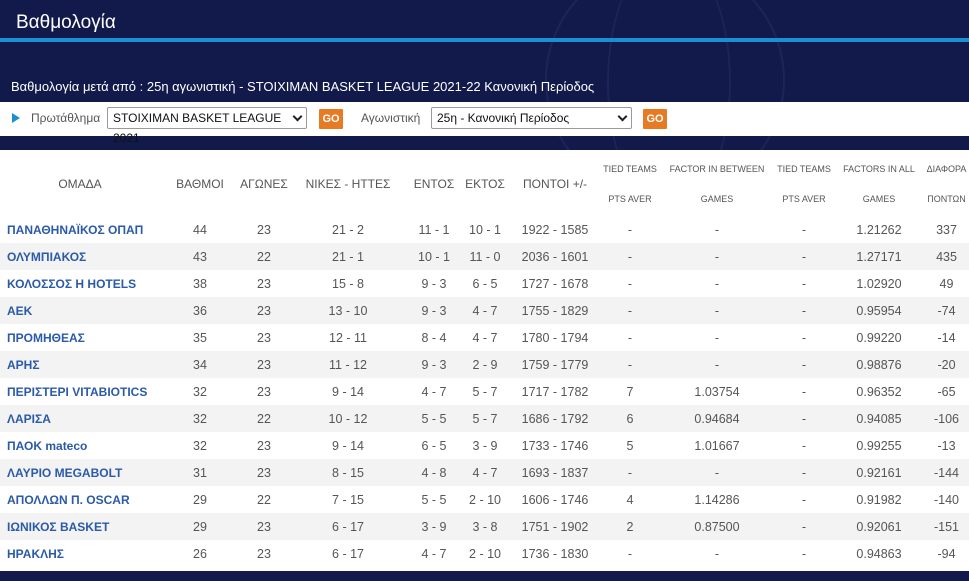 This screenshot has width=969, height=581. Describe the element at coordinates (207, 126) in the screenshot. I see `championship-select: STOIXIMAN BASKET LEAGUE 2021` at that location.